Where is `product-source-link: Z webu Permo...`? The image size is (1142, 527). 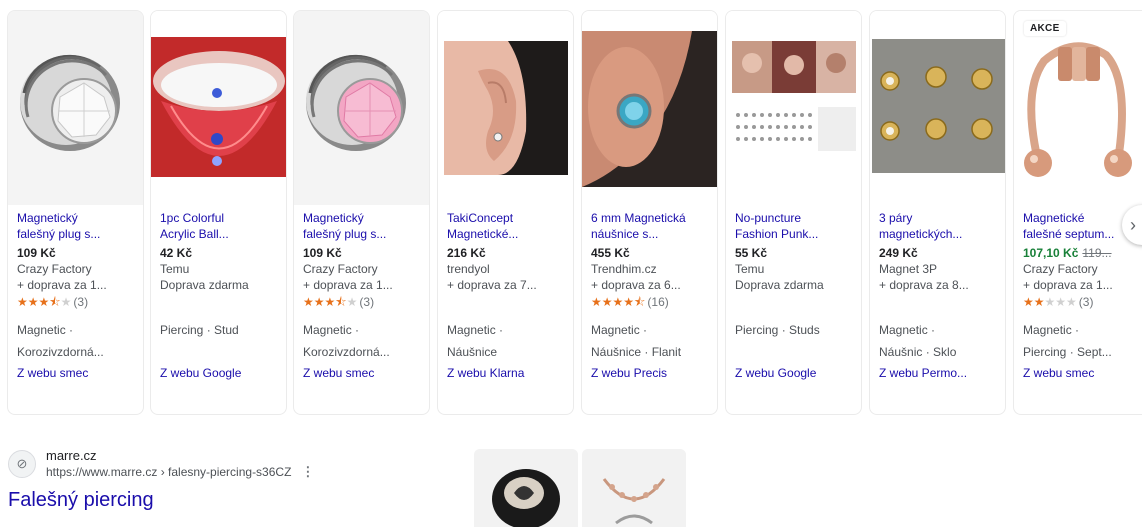
product-source-link: Z webu Permo... is located at coordinates (939, 373).